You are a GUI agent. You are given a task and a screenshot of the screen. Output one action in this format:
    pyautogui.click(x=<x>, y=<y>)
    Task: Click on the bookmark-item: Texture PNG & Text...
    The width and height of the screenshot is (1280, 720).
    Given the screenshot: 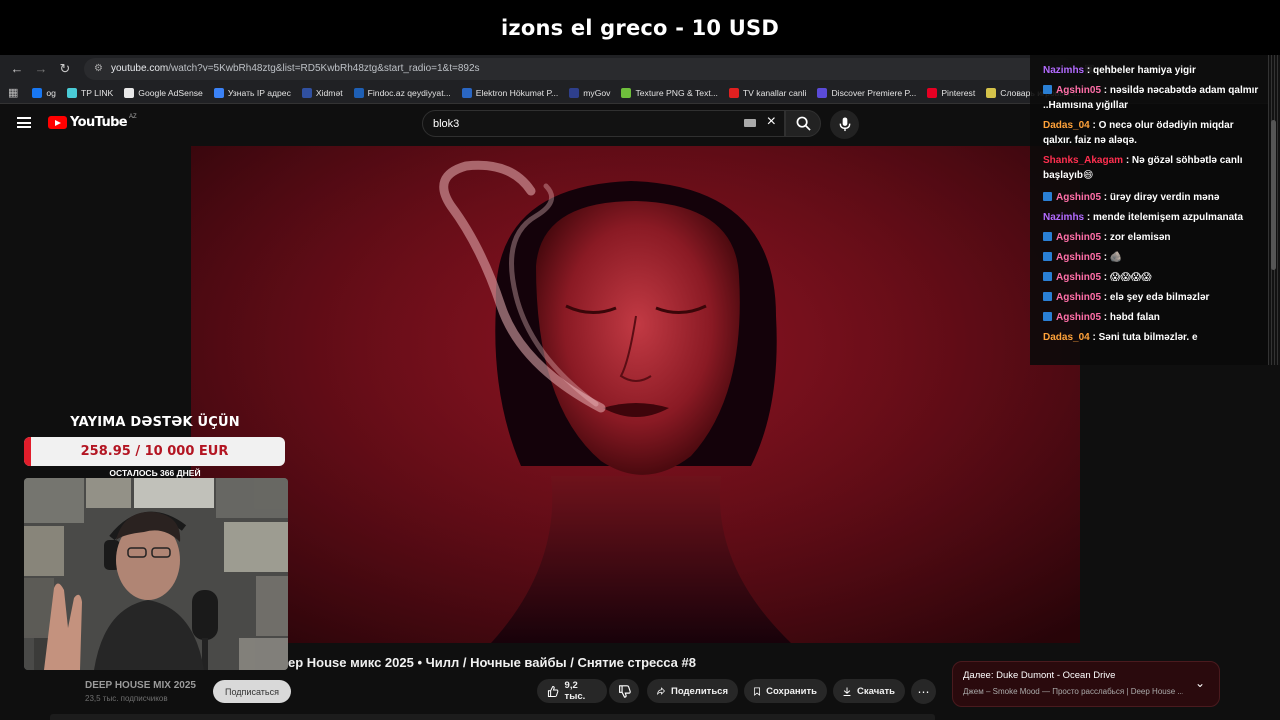 What is the action you would take?
    pyautogui.click(x=669, y=92)
    